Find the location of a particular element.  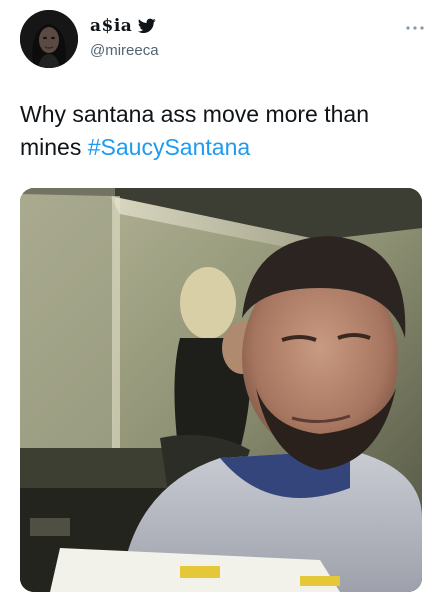

twitter-bird-icon is located at coordinates (147, 26).